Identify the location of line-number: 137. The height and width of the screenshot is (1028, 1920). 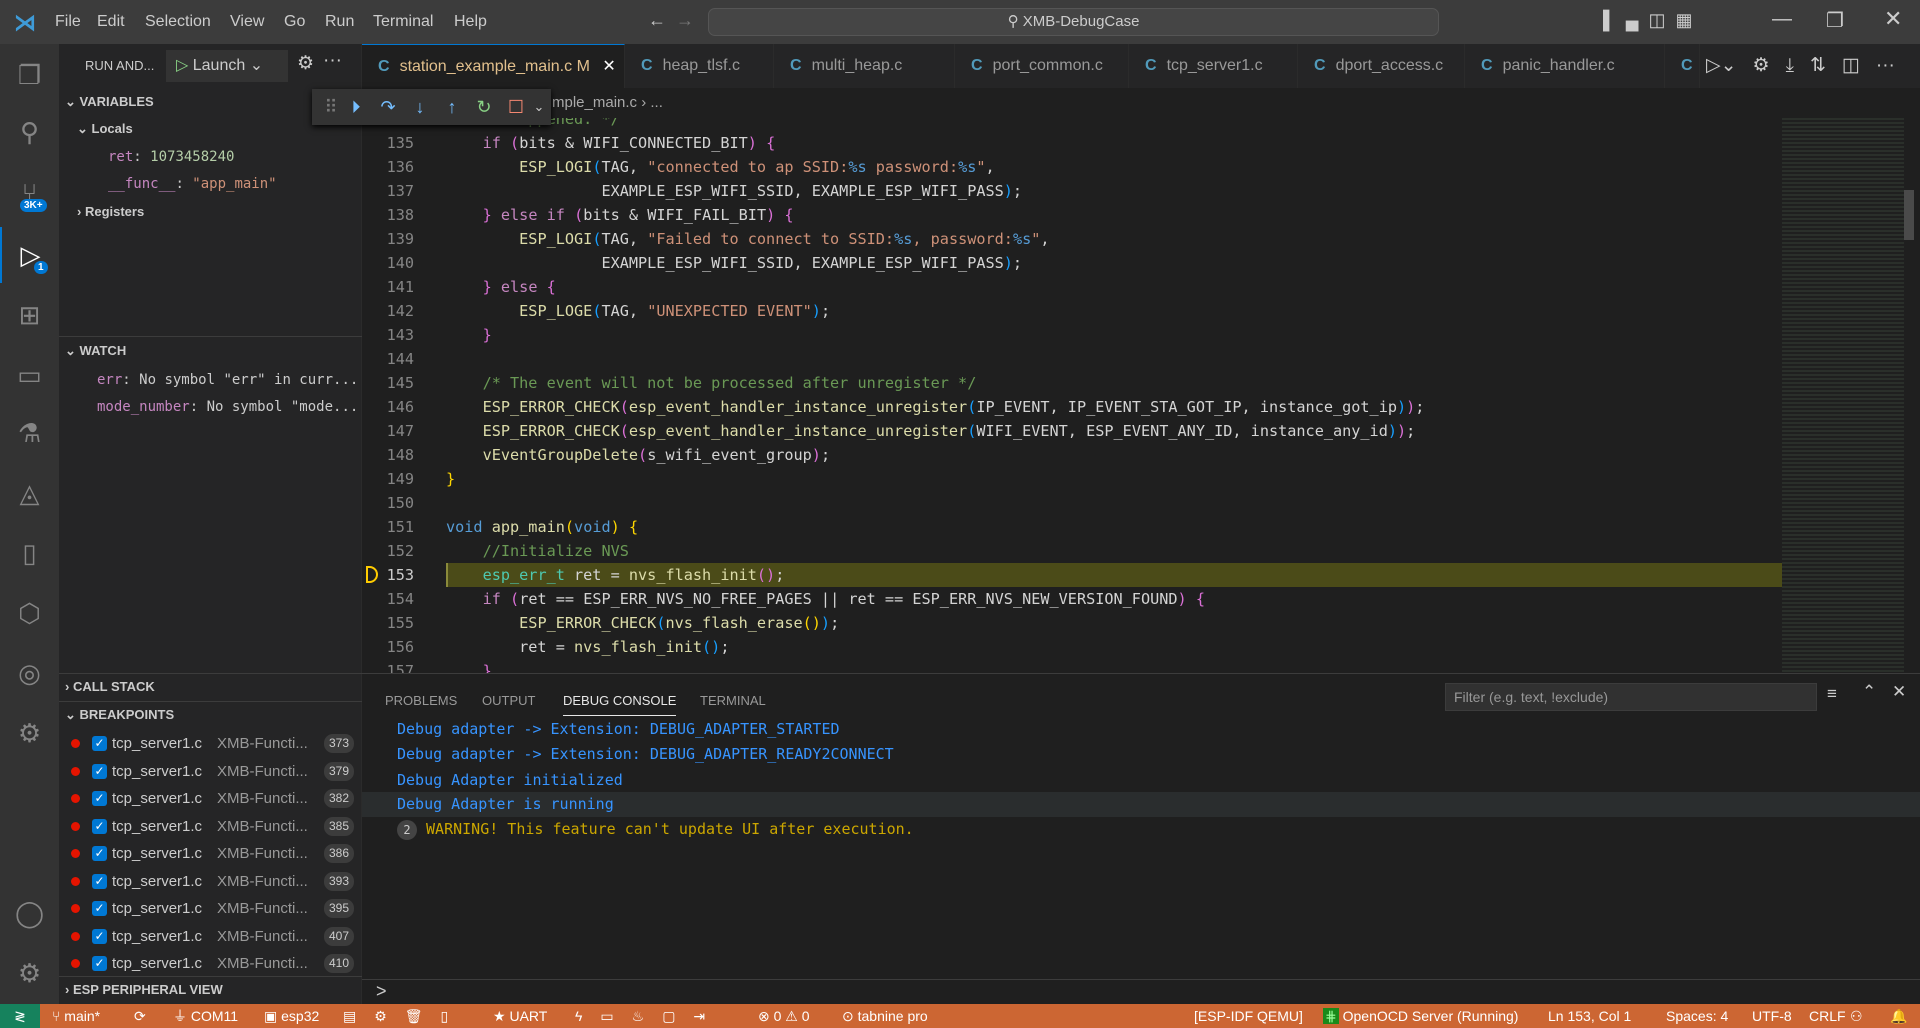
(388, 191).